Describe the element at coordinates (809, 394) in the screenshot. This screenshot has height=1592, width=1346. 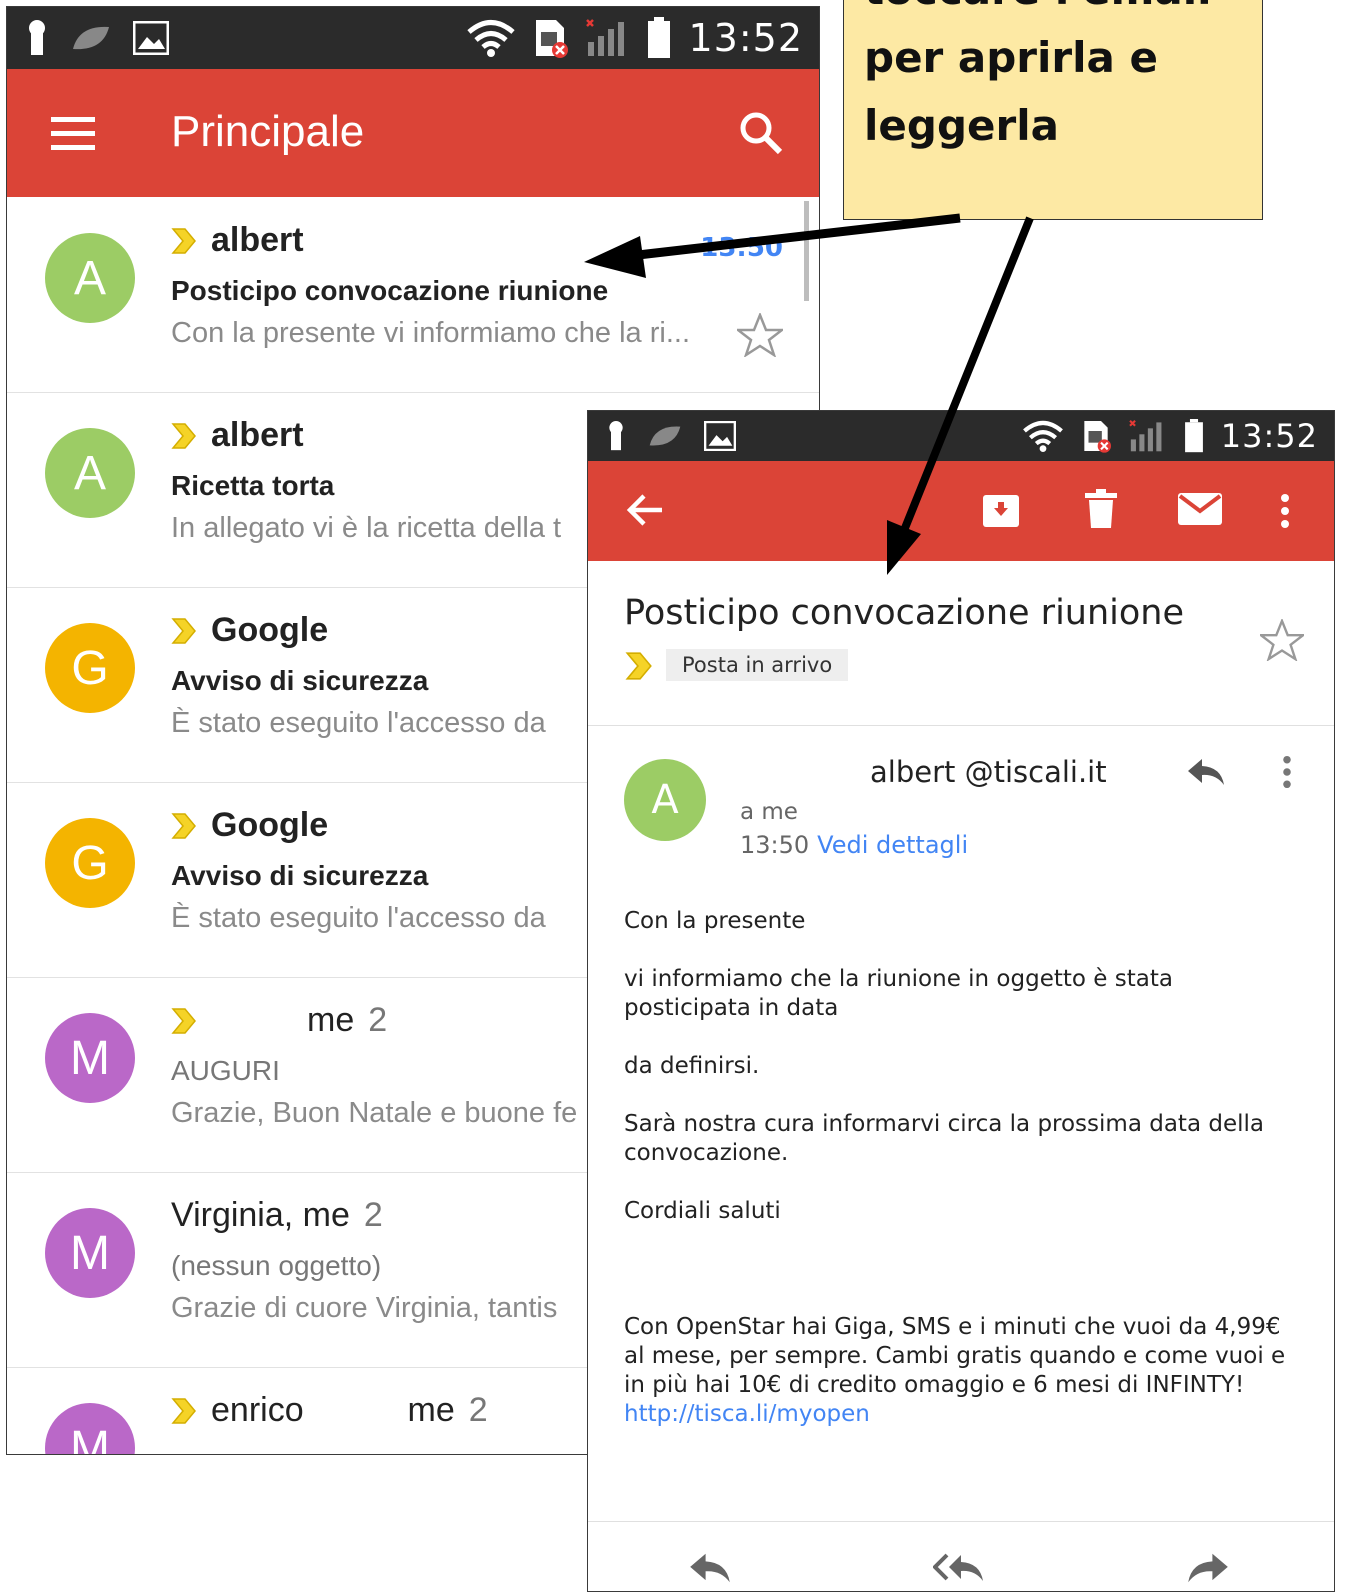
I see `pointer-arrows` at that location.